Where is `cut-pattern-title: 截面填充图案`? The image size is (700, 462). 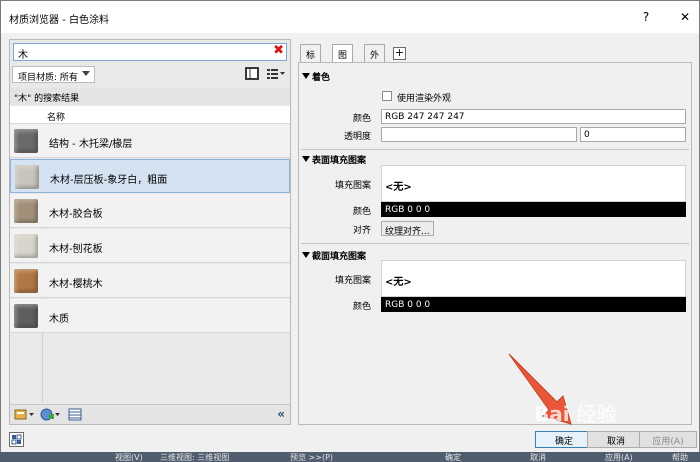
cut-pattern-title: 截面填充图案 is located at coordinates (339, 257).